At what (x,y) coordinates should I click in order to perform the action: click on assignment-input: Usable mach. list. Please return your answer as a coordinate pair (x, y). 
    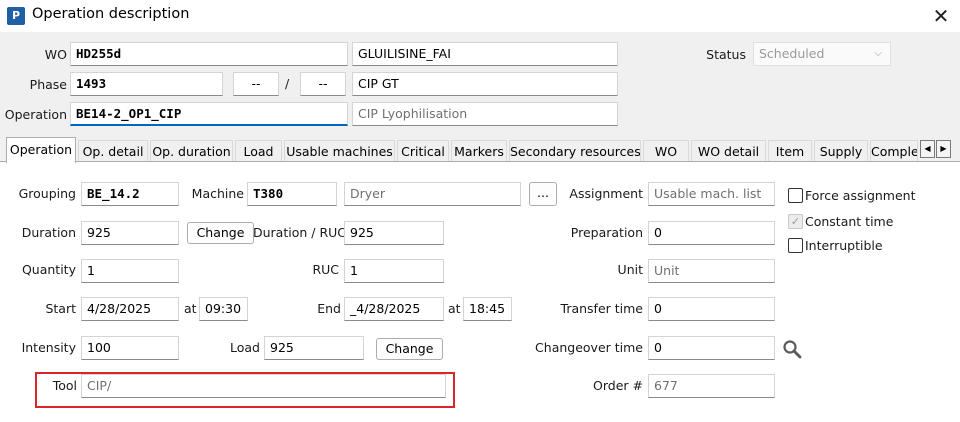
    Looking at the image, I should click on (711, 194).